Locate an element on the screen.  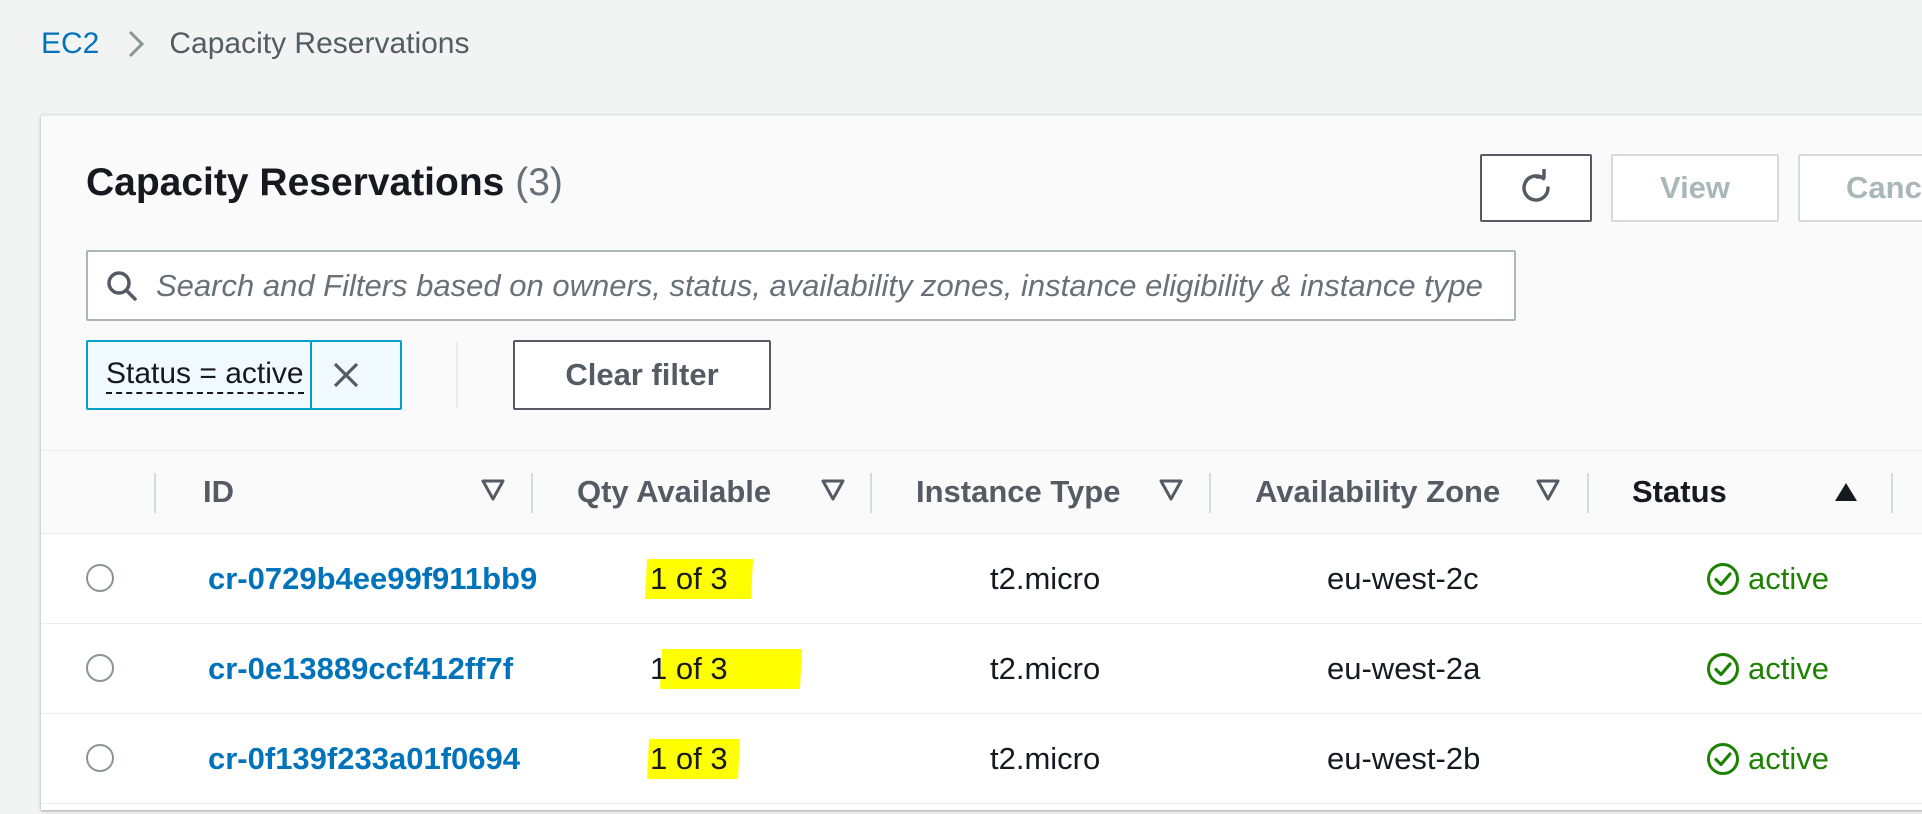
filter-token-text: Status = active is located at coordinates (205, 375).